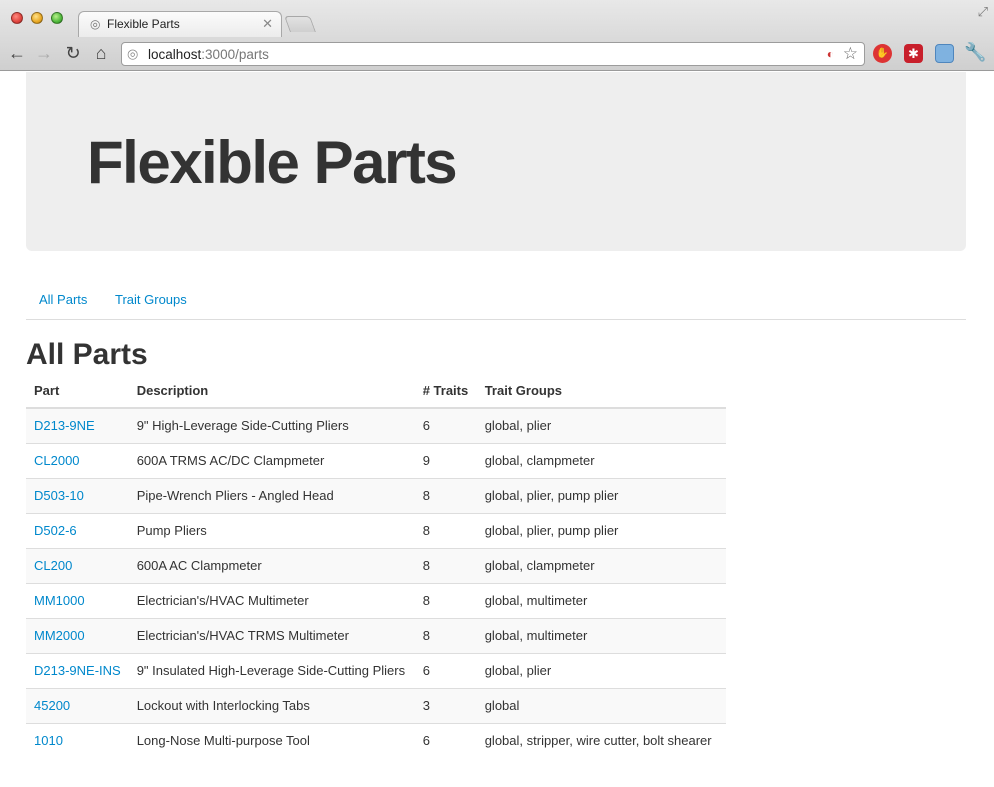 The width and height of the screenshot is (994, 787). I want to click on table-header-row: Part Description # Traits Trait Groups, so click(376, 391).